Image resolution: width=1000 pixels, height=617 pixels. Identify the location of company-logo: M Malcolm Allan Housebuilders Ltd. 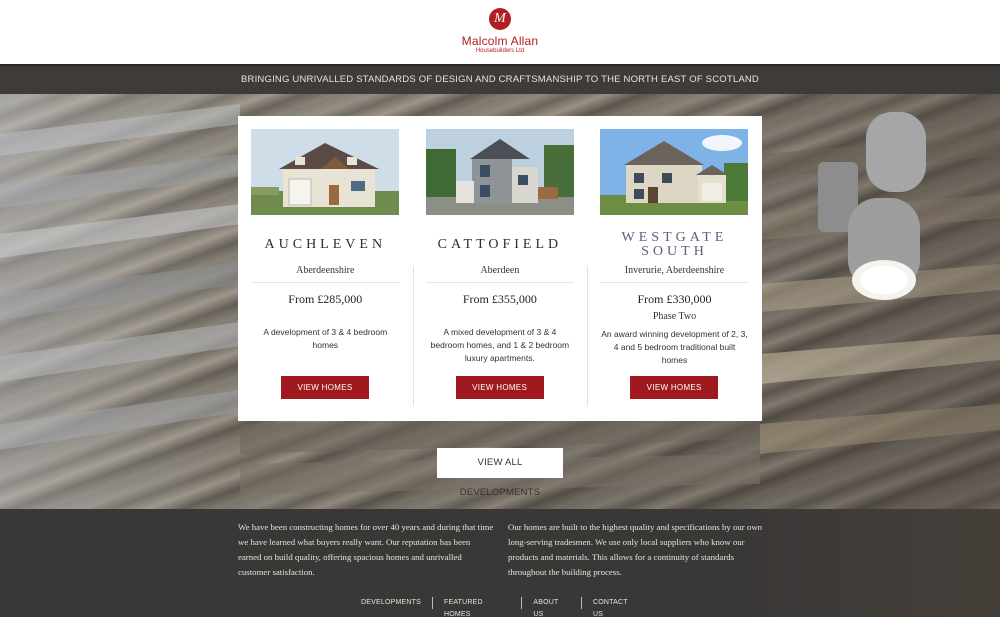
(500, 34).